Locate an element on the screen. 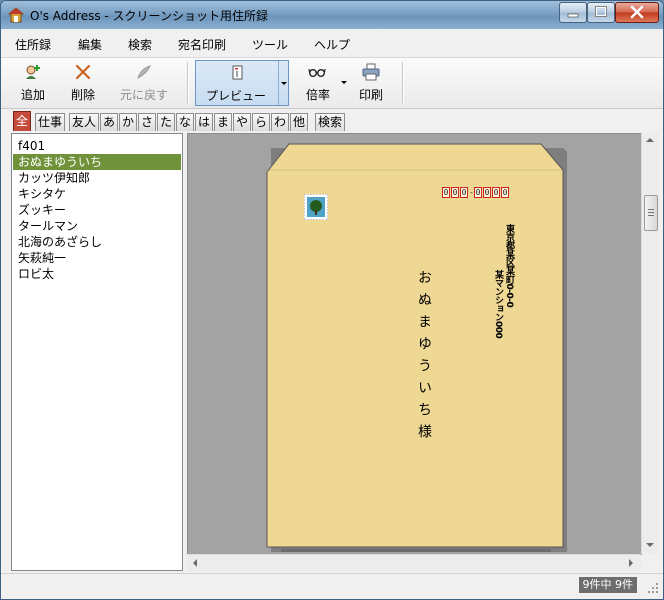  index-tab-strip: 全 仕事 友人 あ か さ た な は ま や ら わ 他 検索 is located at coordinates (332, 120).